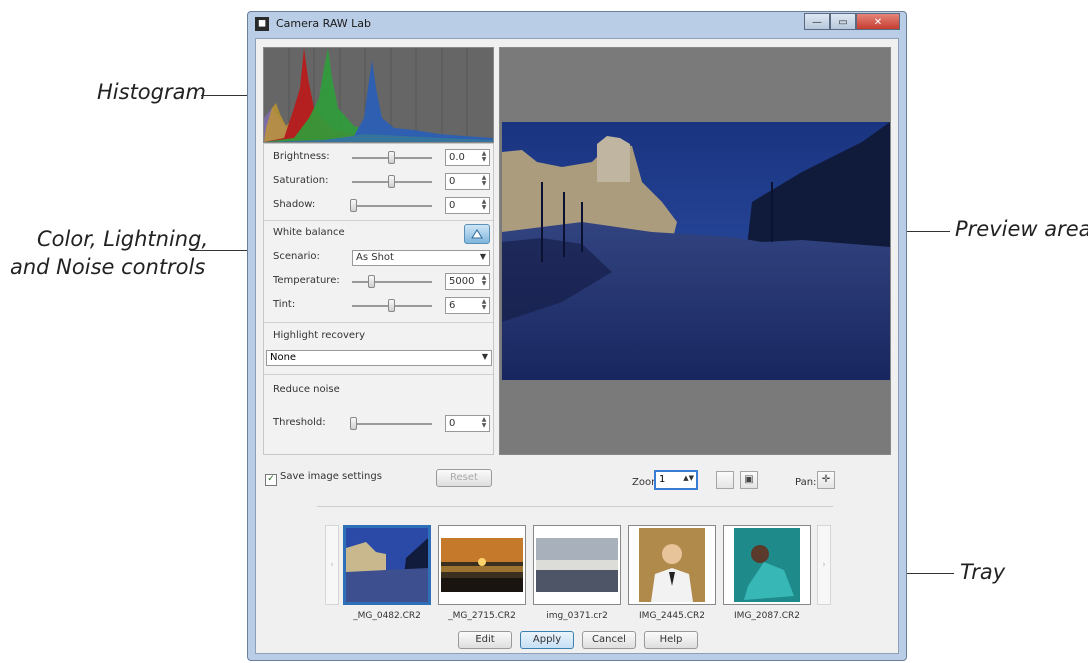  I want to click on highlight-recovery-value: None, so click(283, 357).